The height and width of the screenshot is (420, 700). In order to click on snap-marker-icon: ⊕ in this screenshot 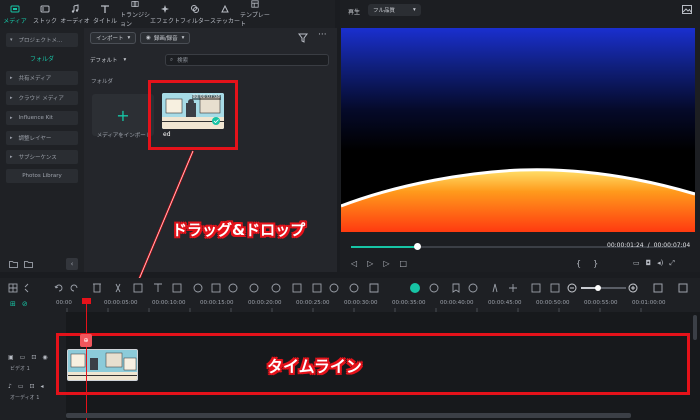, I will do `click(86, 340)`.